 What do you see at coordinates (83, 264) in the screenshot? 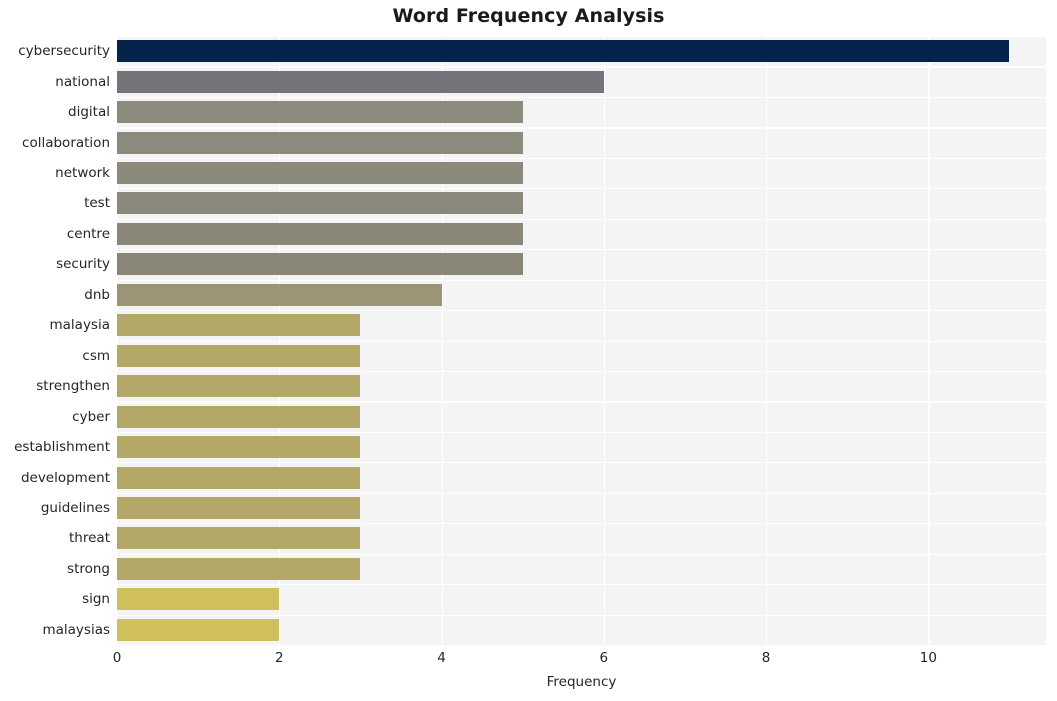
I see `y-tick-label-security: security` at bounding box center [83, 264].